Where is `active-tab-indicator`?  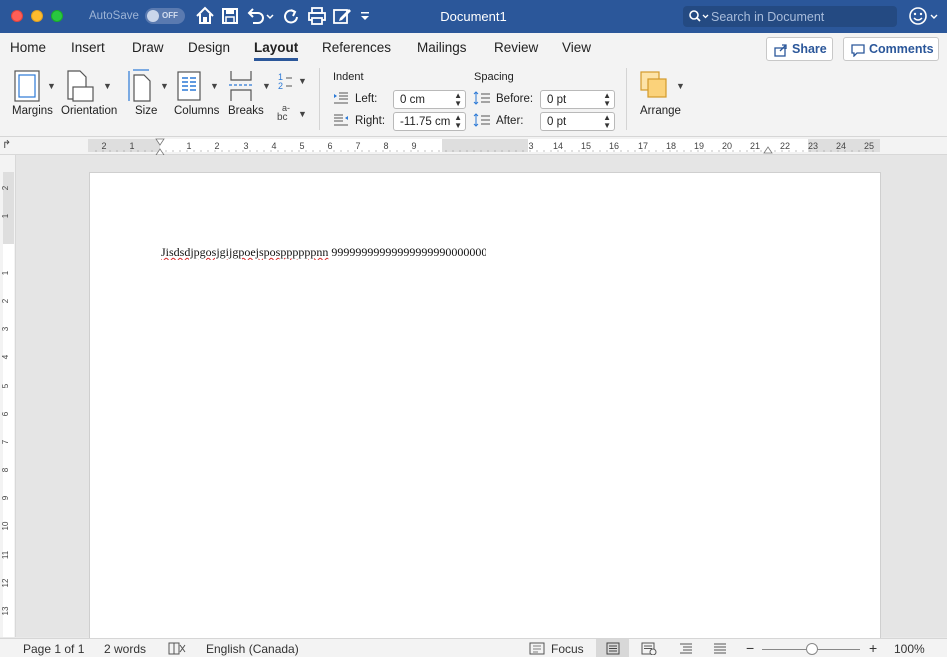
active-tab-indicator is located at coordinates (276, 59).